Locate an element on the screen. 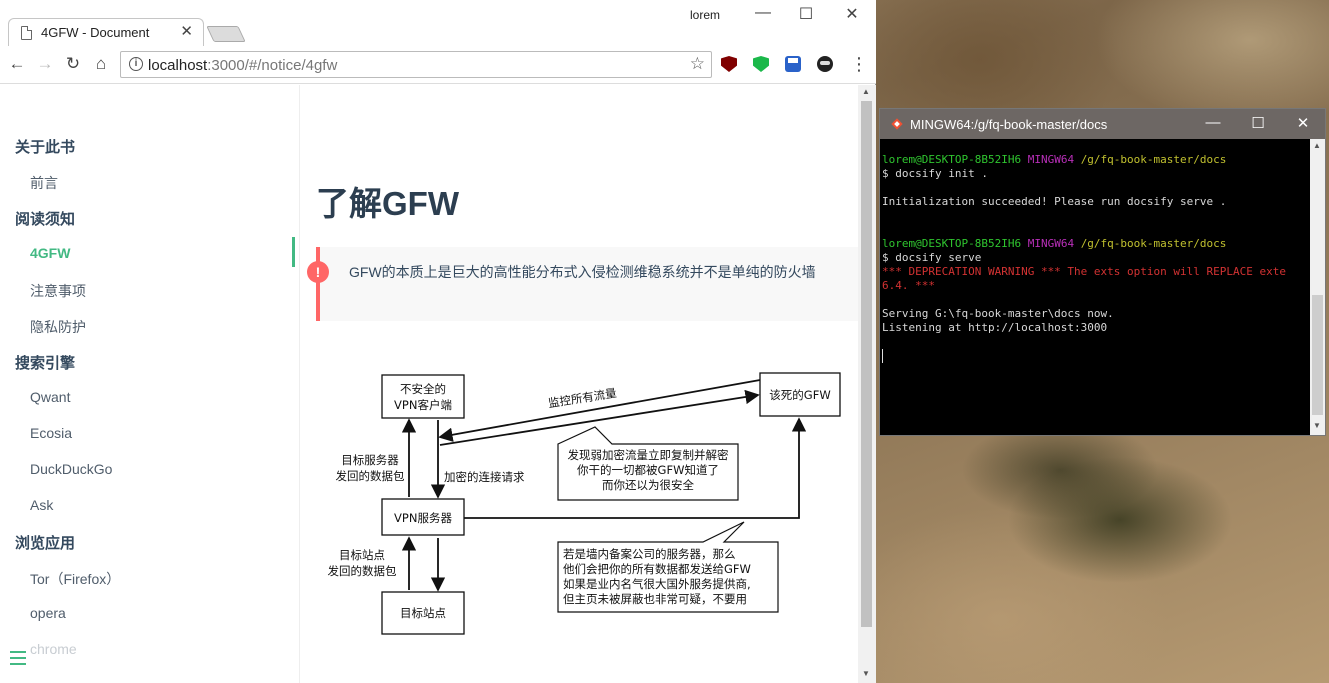  encrypted-label: 加密的连接请求 is located at coordinates (484, 477).